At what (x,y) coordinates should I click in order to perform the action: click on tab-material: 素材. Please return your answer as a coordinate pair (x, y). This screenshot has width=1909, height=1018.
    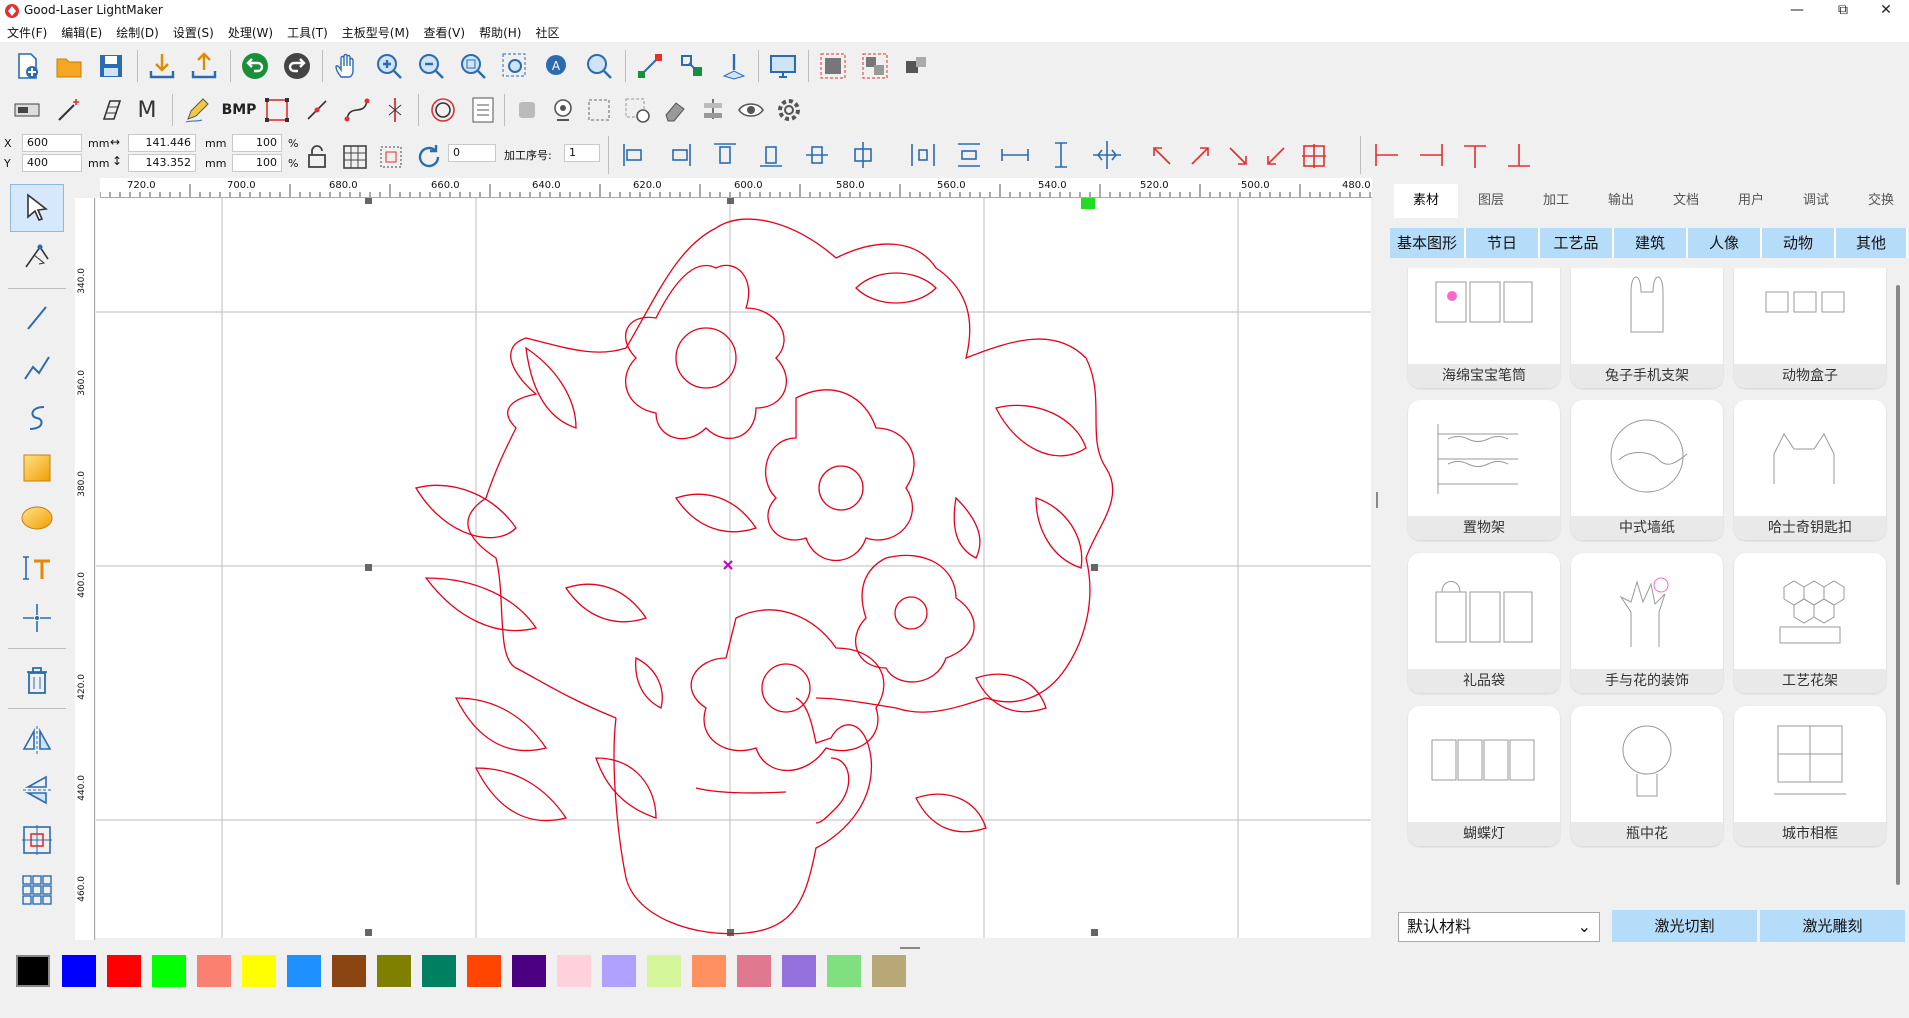
    Looking at the image, I should click on (1426, 201).